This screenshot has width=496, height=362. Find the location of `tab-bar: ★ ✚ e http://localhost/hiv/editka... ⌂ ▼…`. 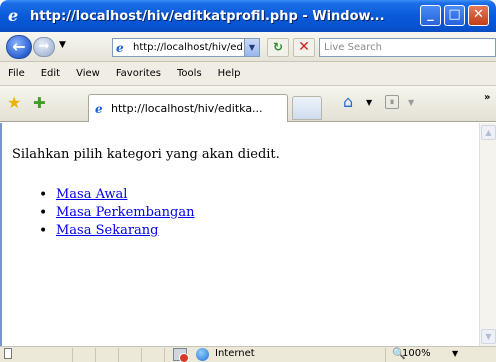

tab-bar: ★ ✚ e http://localhost/hiv/editka... ⌂ ▼… is located at coordinates (248, 104).